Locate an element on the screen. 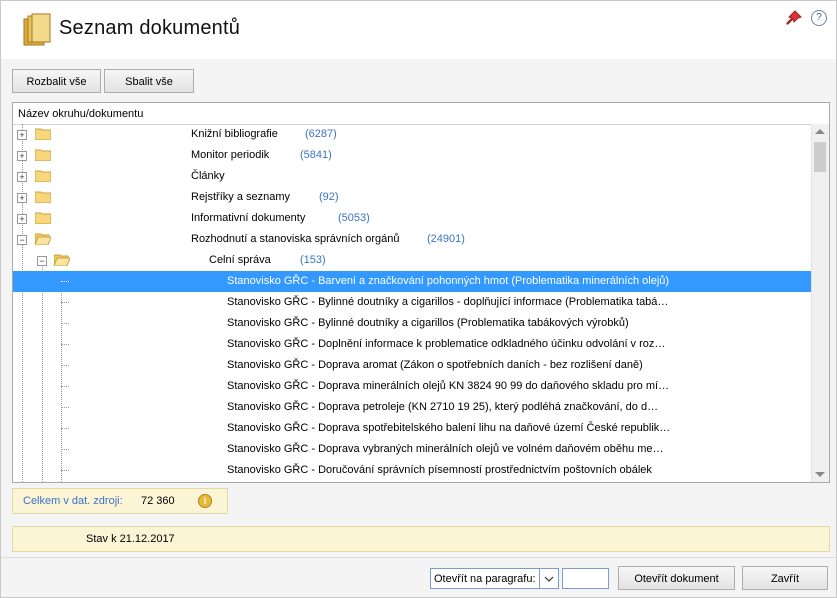 Image resolution: width=837 pixels, height=598 pixels. tree-column-header: Název okruhu/dokumentu is located at coordinates (421, 114).